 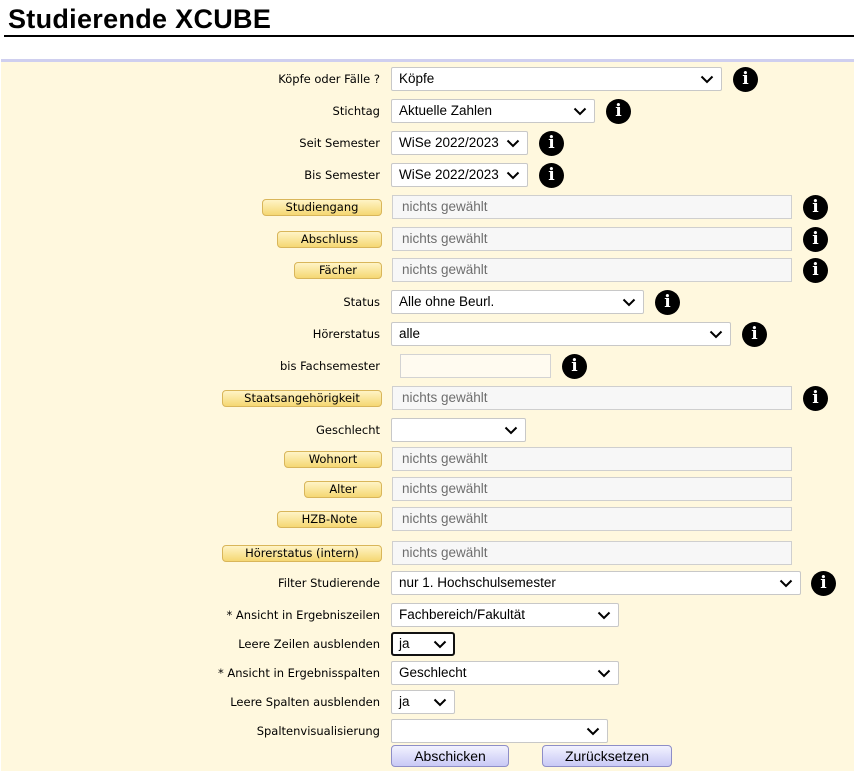 I want to click on row-seit-semester: Seit Semester WiSe 2022/2023 i, so click(x=427, y=143).